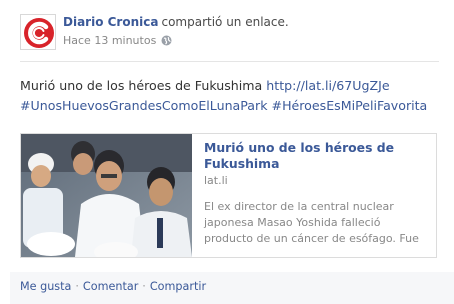 This screenshot has height=304, width=454. What do you see at coordinates (225, 22) in the screenshot?
I see `post-action-text: compartió un enlace.` at bounding box center [225, 22].